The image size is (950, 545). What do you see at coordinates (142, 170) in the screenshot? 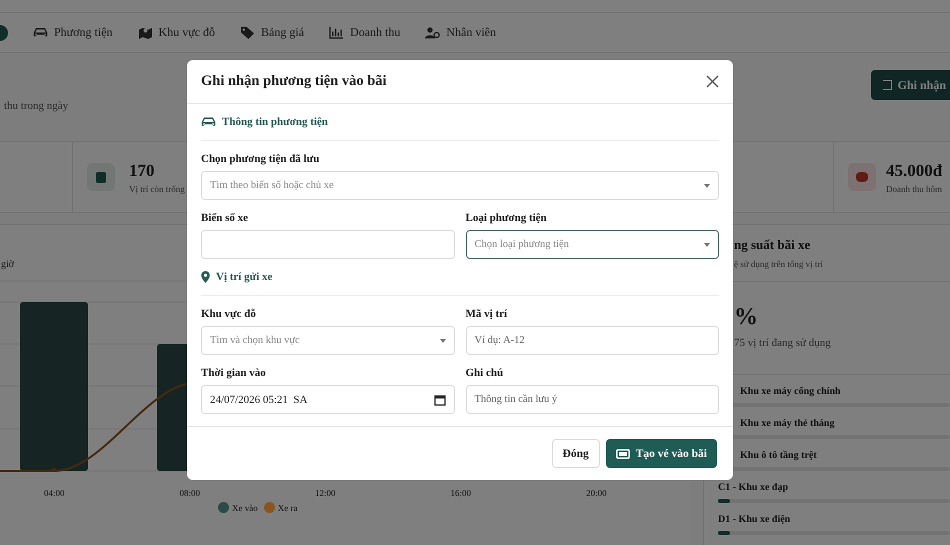
I see `stat-value: 170` at bounding box center [142, 170].